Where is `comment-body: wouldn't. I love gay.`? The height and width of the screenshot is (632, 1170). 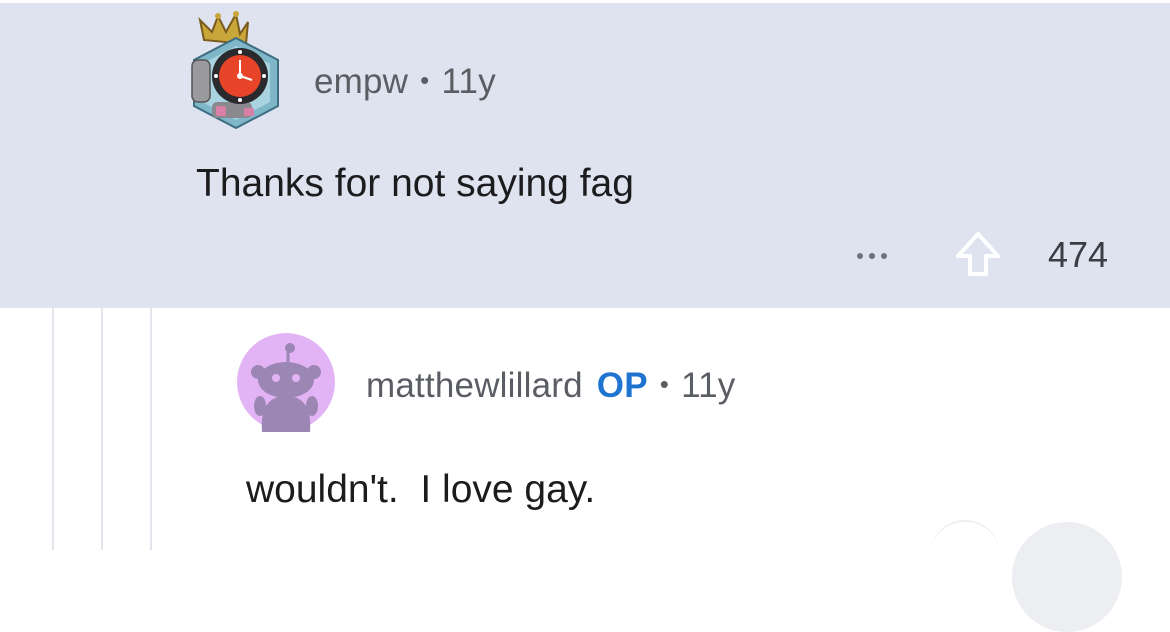 comment-body: wouldn't. I love gay. is located at coordinates (421, 489).